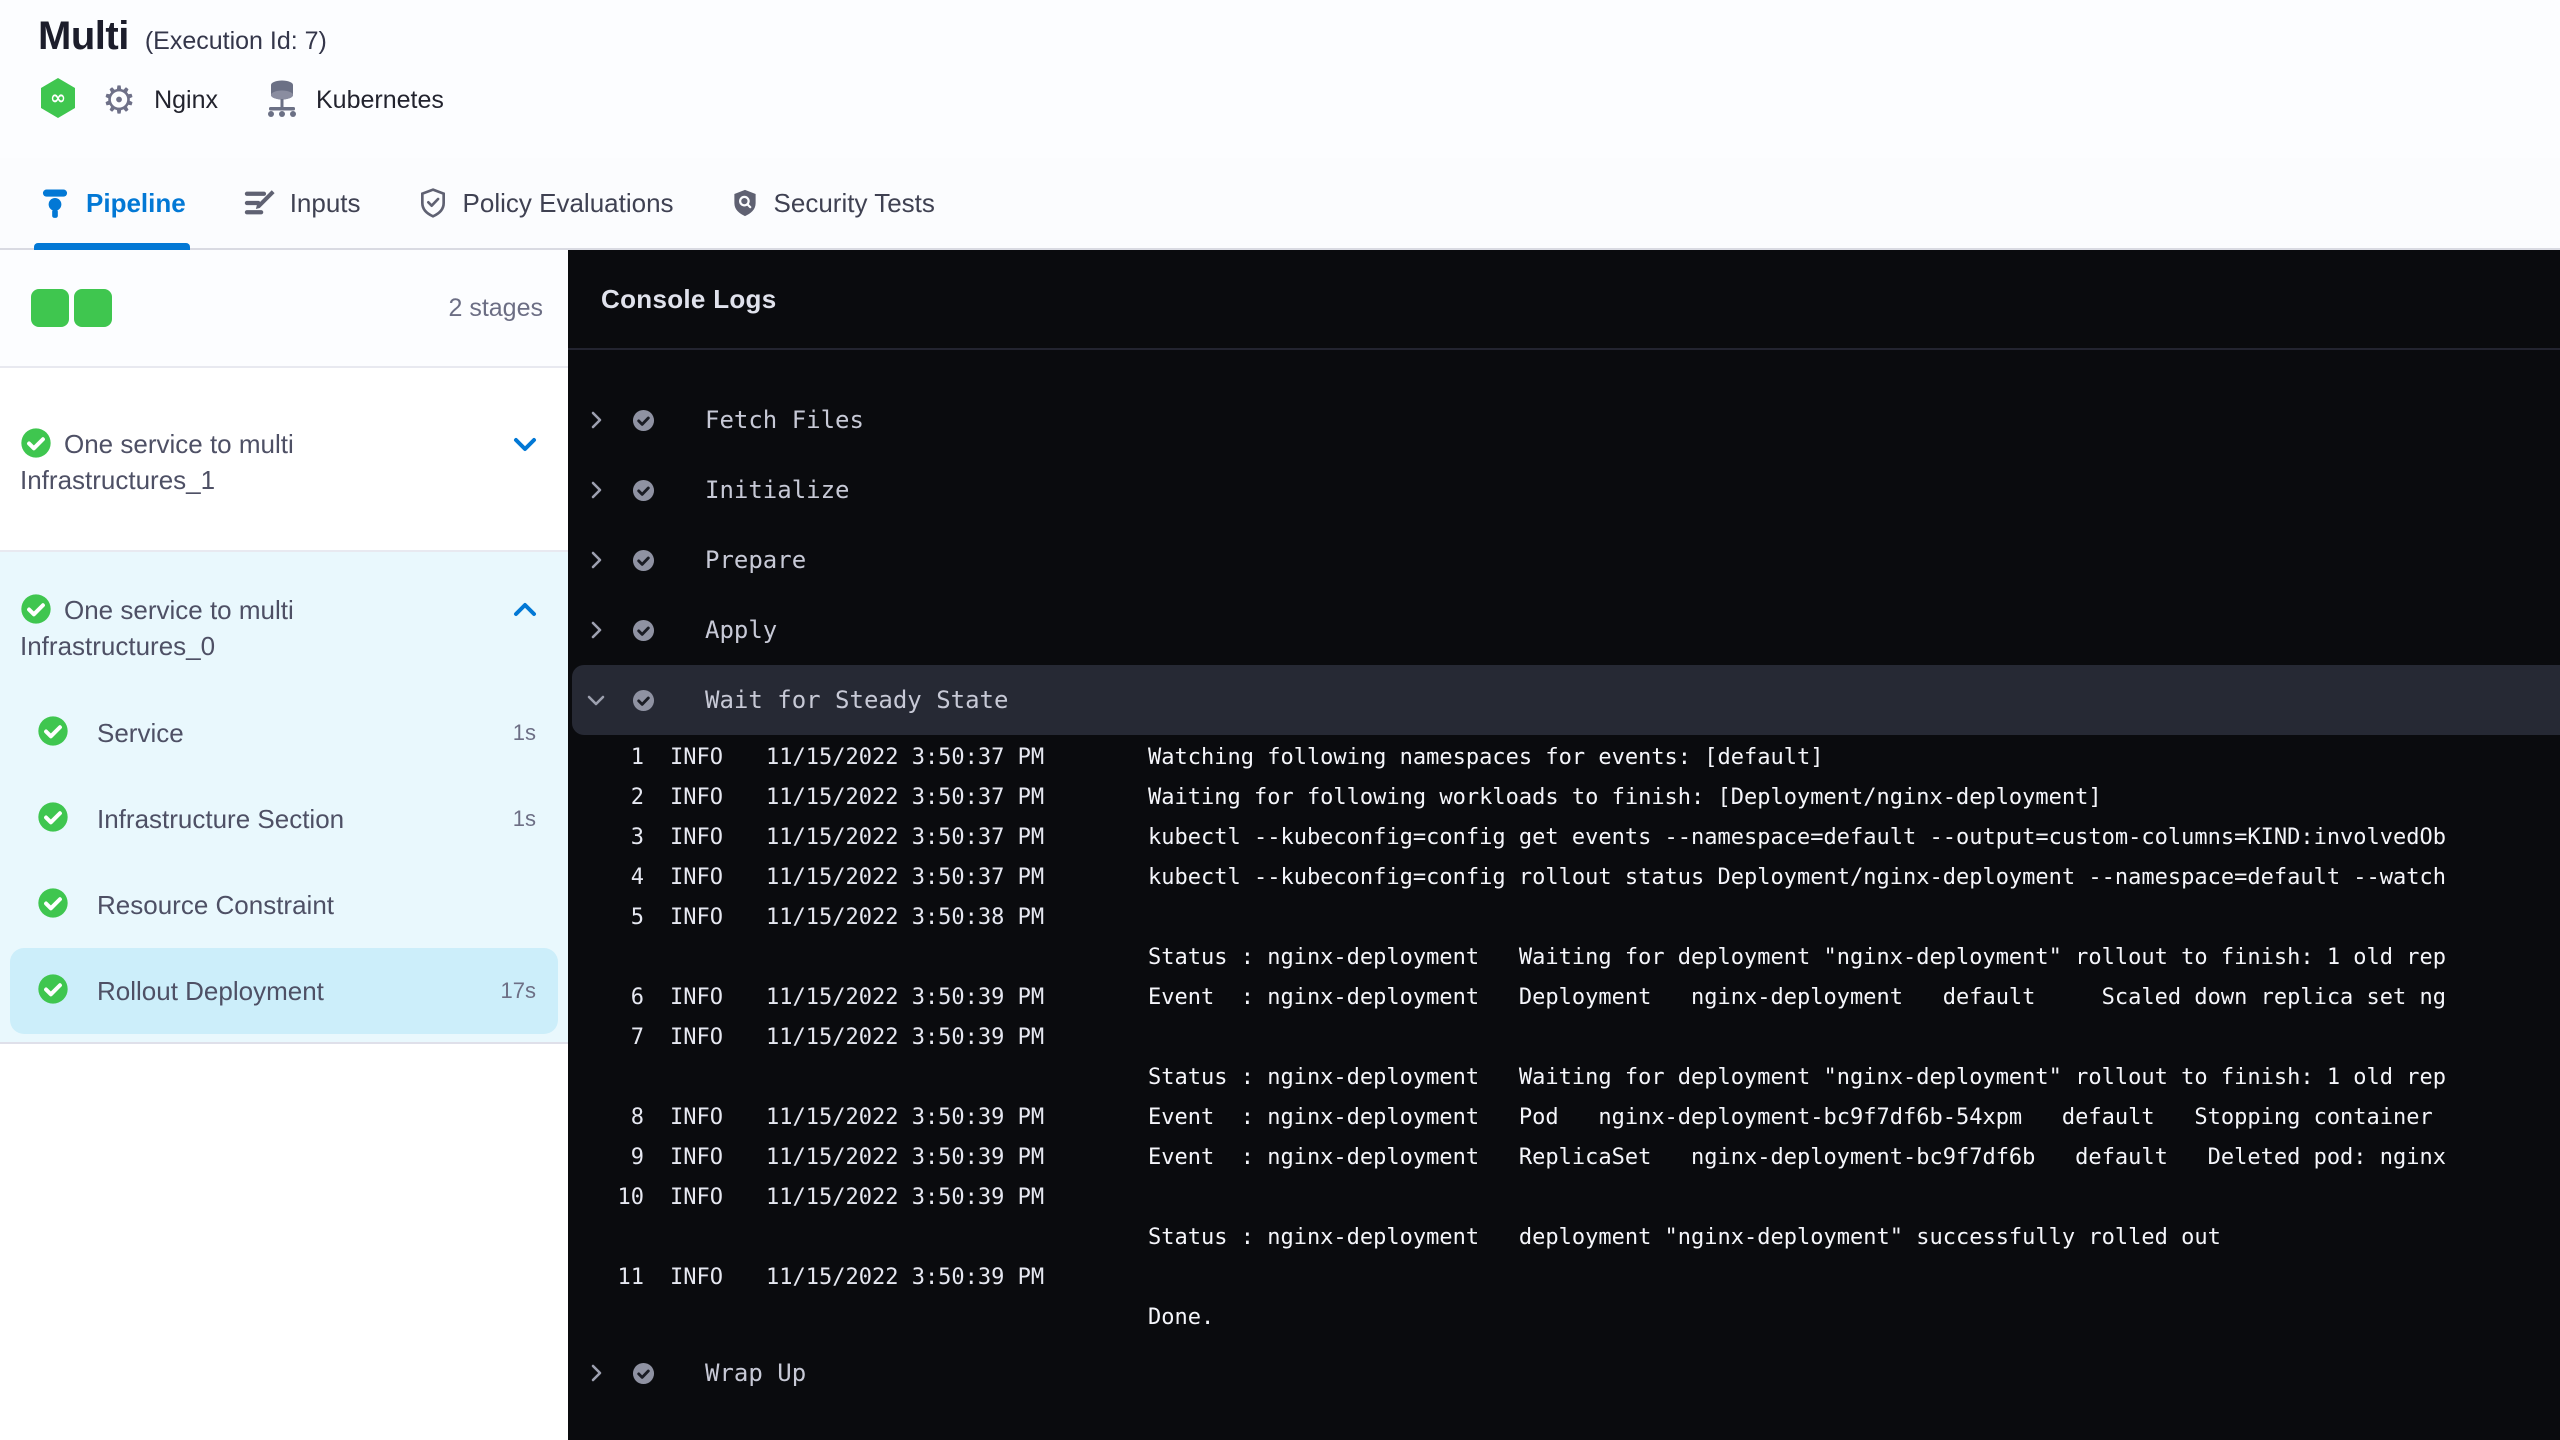  Describe the element at coordinates (1564, 1318) in the screenshot. I see `log-line: Done.` at that location.